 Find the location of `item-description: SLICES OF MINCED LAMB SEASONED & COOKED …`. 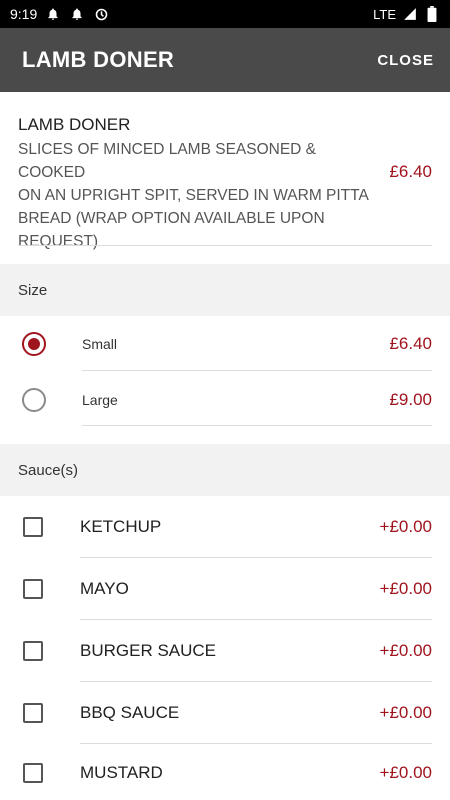

item-description: SLICES OF MINCED LAMB SEASONED & COOKED … is located at coordinates (198, 195).